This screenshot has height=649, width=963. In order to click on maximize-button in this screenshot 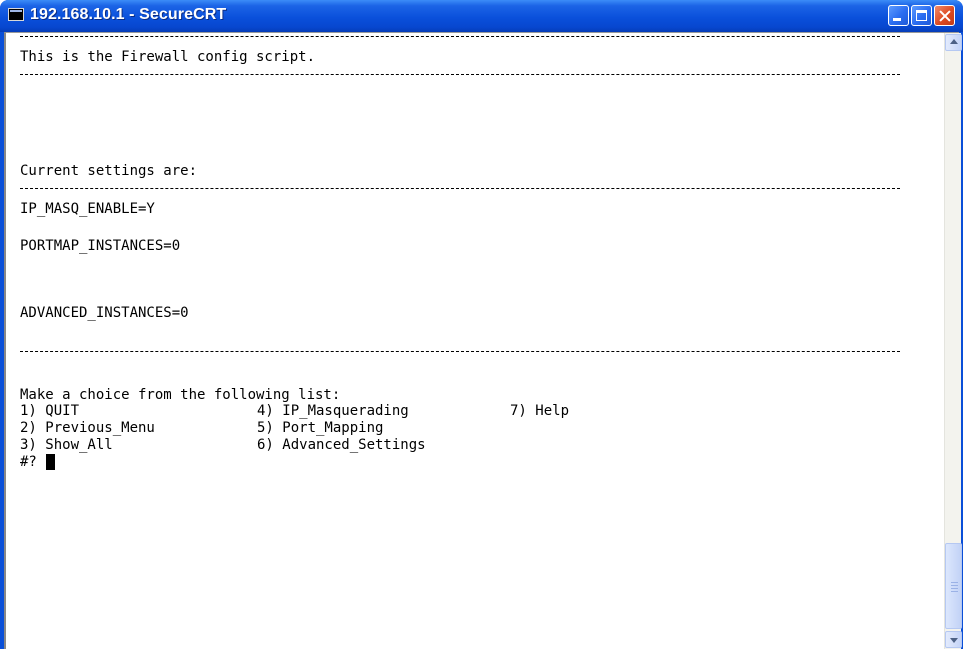, I will do `click(921, 15)`.